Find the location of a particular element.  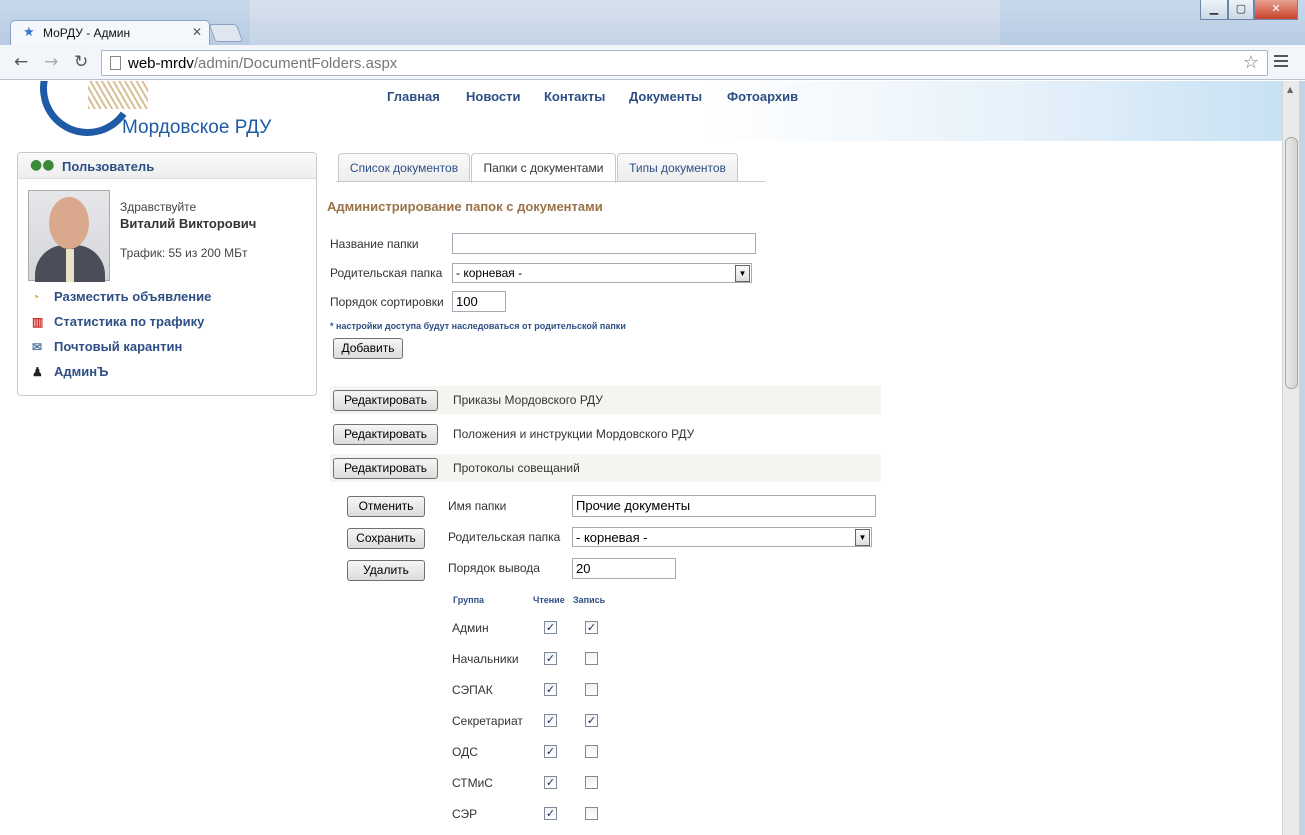

edit-parent-select: - корневая - ▼ is located at coordinates (722, 537).